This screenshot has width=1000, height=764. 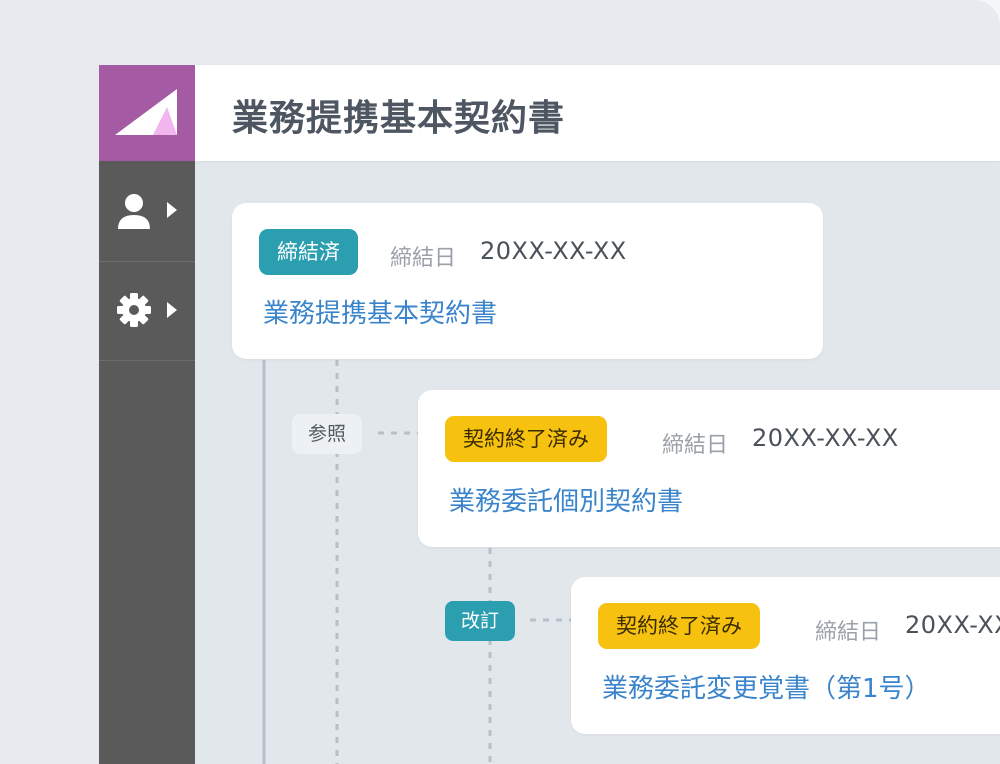 I want to click on logo-icon, so click(x=146, y=112).